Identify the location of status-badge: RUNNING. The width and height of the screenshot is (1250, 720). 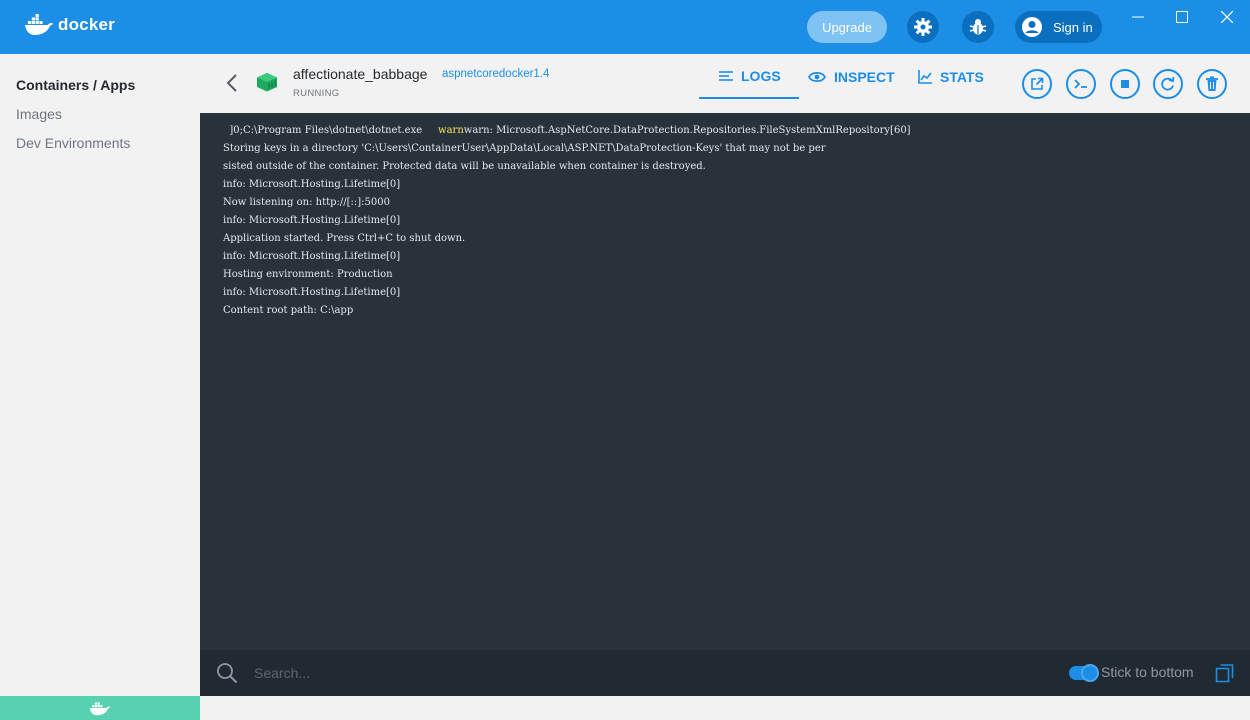
(316, 93).